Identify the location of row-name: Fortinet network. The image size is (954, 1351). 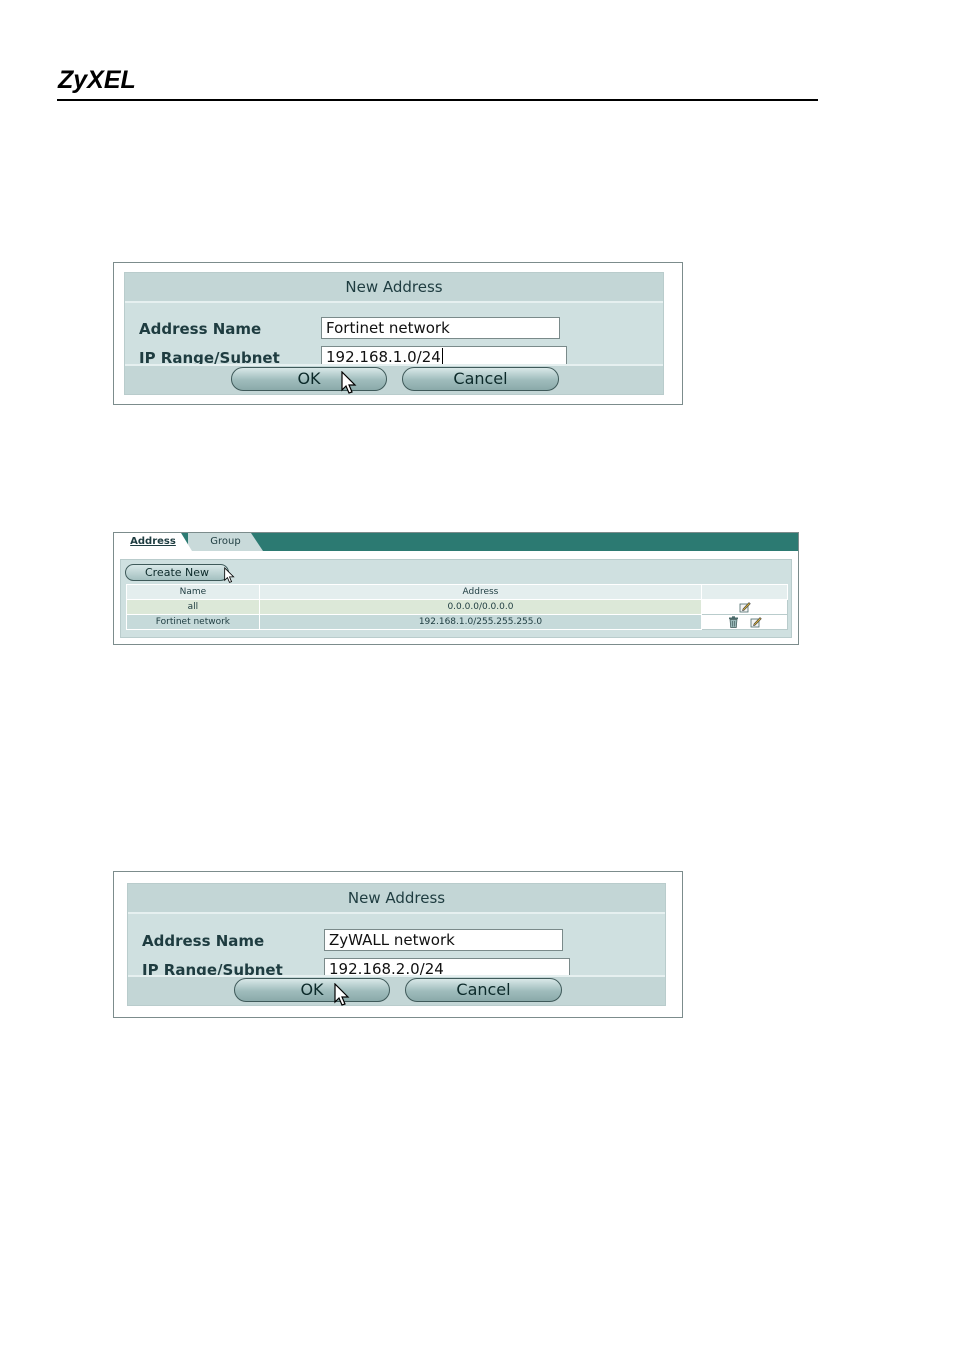
(193, 622).